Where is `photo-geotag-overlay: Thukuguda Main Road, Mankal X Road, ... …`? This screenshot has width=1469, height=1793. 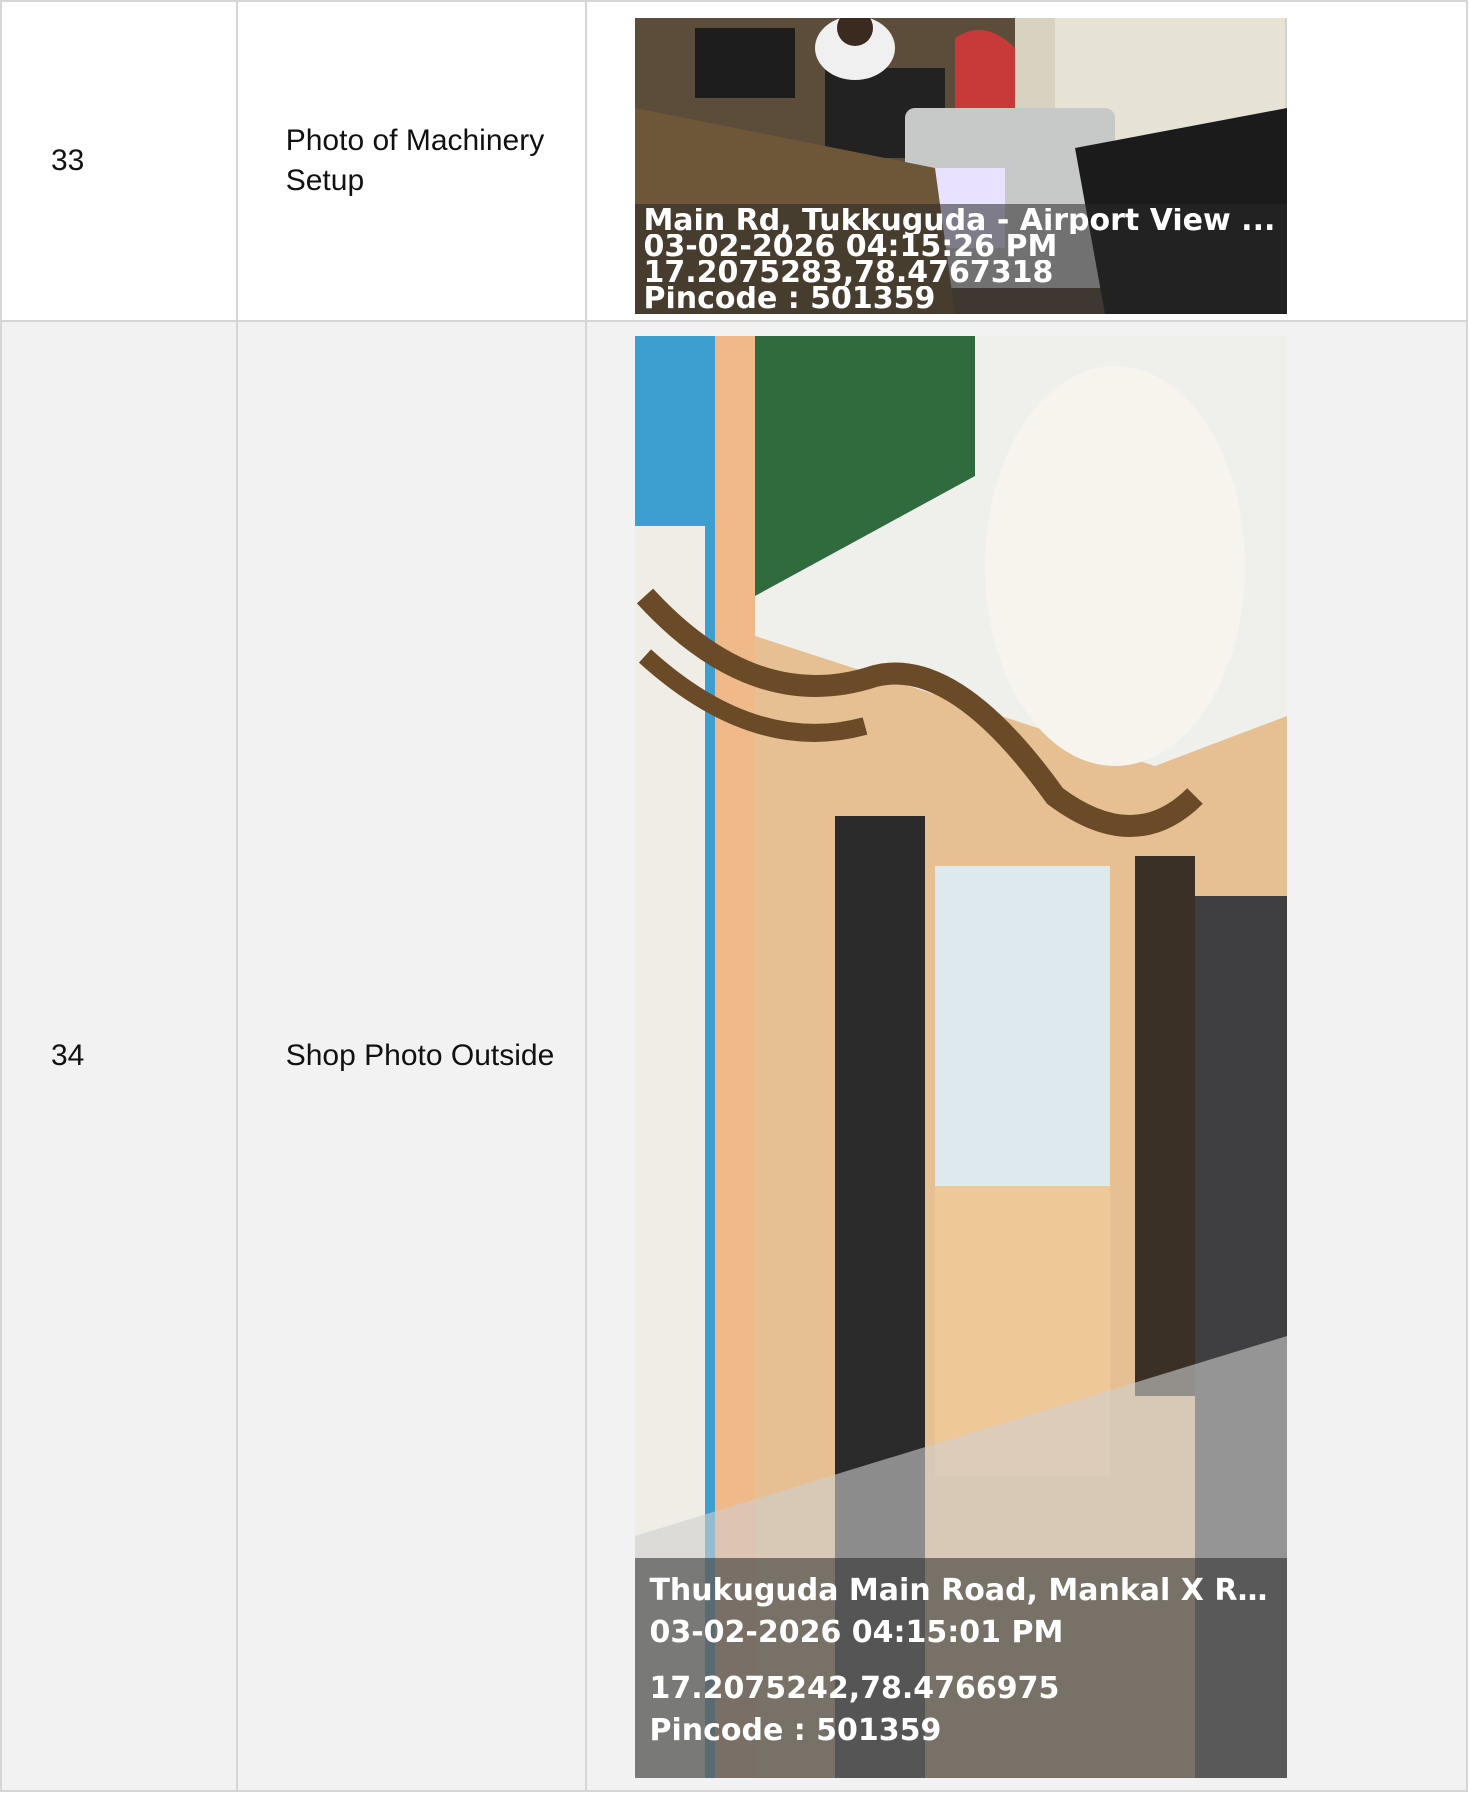 photo-geotag-overlay: Thukuguda Main Road, Mankal X Road, ... … is located at coordinates (961, 1668).